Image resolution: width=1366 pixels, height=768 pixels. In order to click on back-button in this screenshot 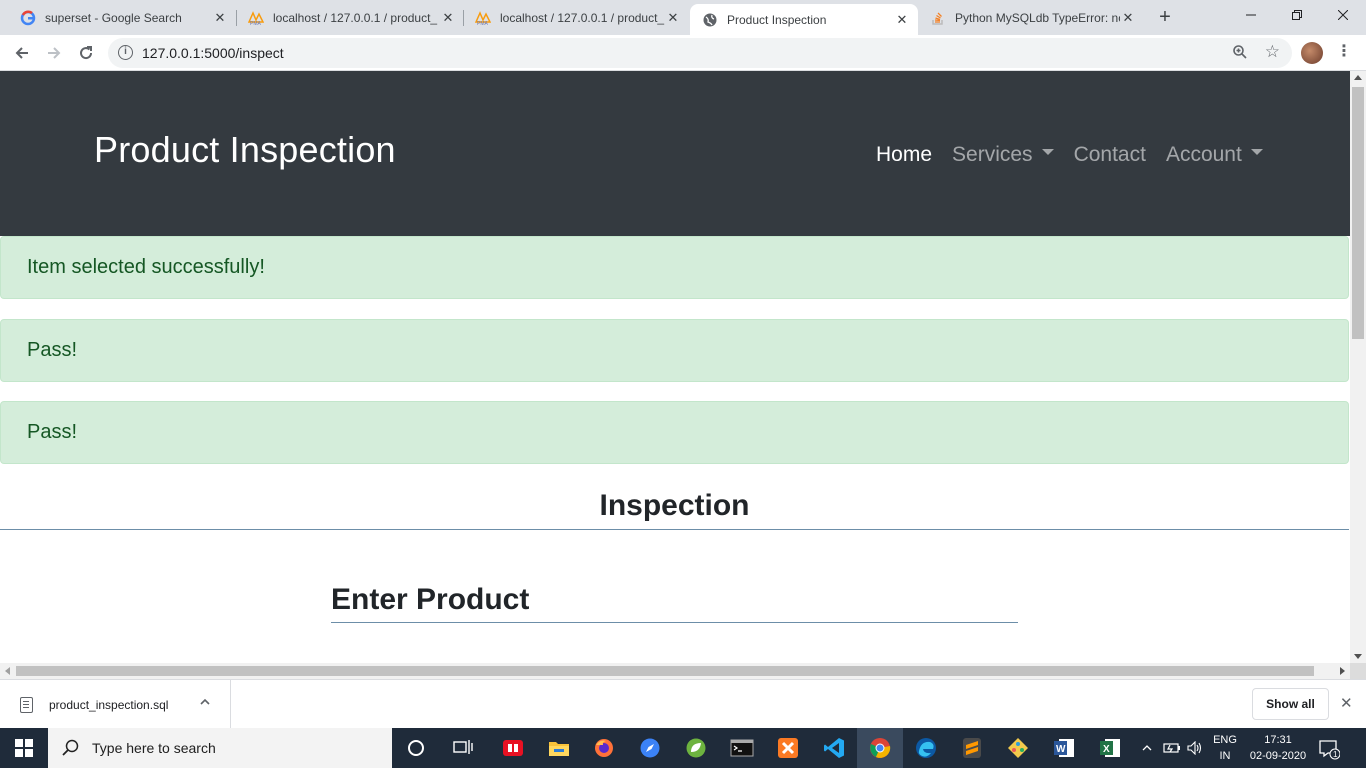, I will do `click(22, 53)`.